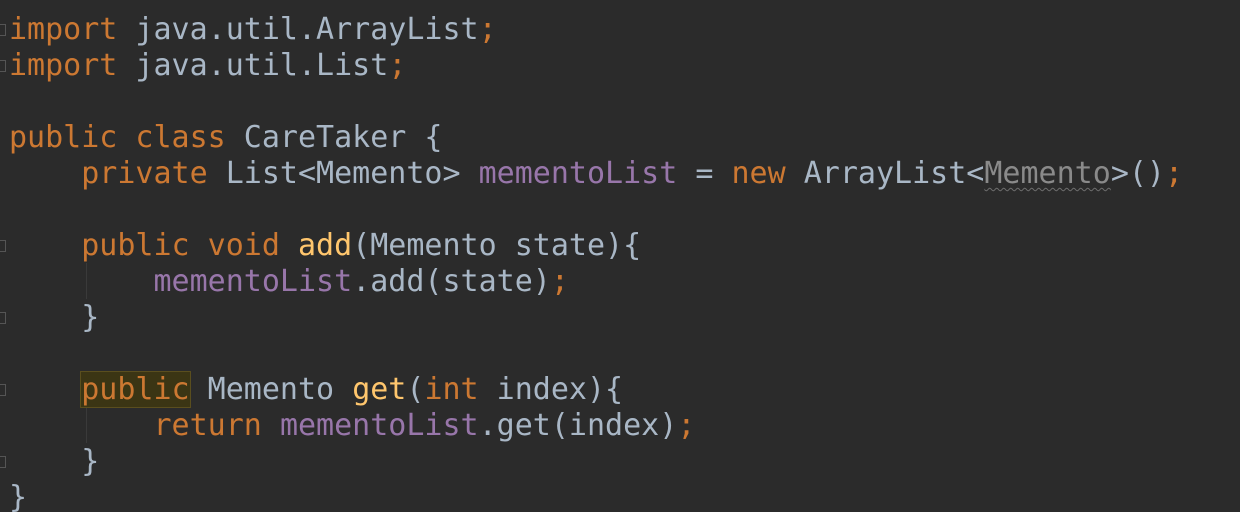 The width and height of the screenshot is (1240, 512). I want to click on code-token: add, so click(325, 245).